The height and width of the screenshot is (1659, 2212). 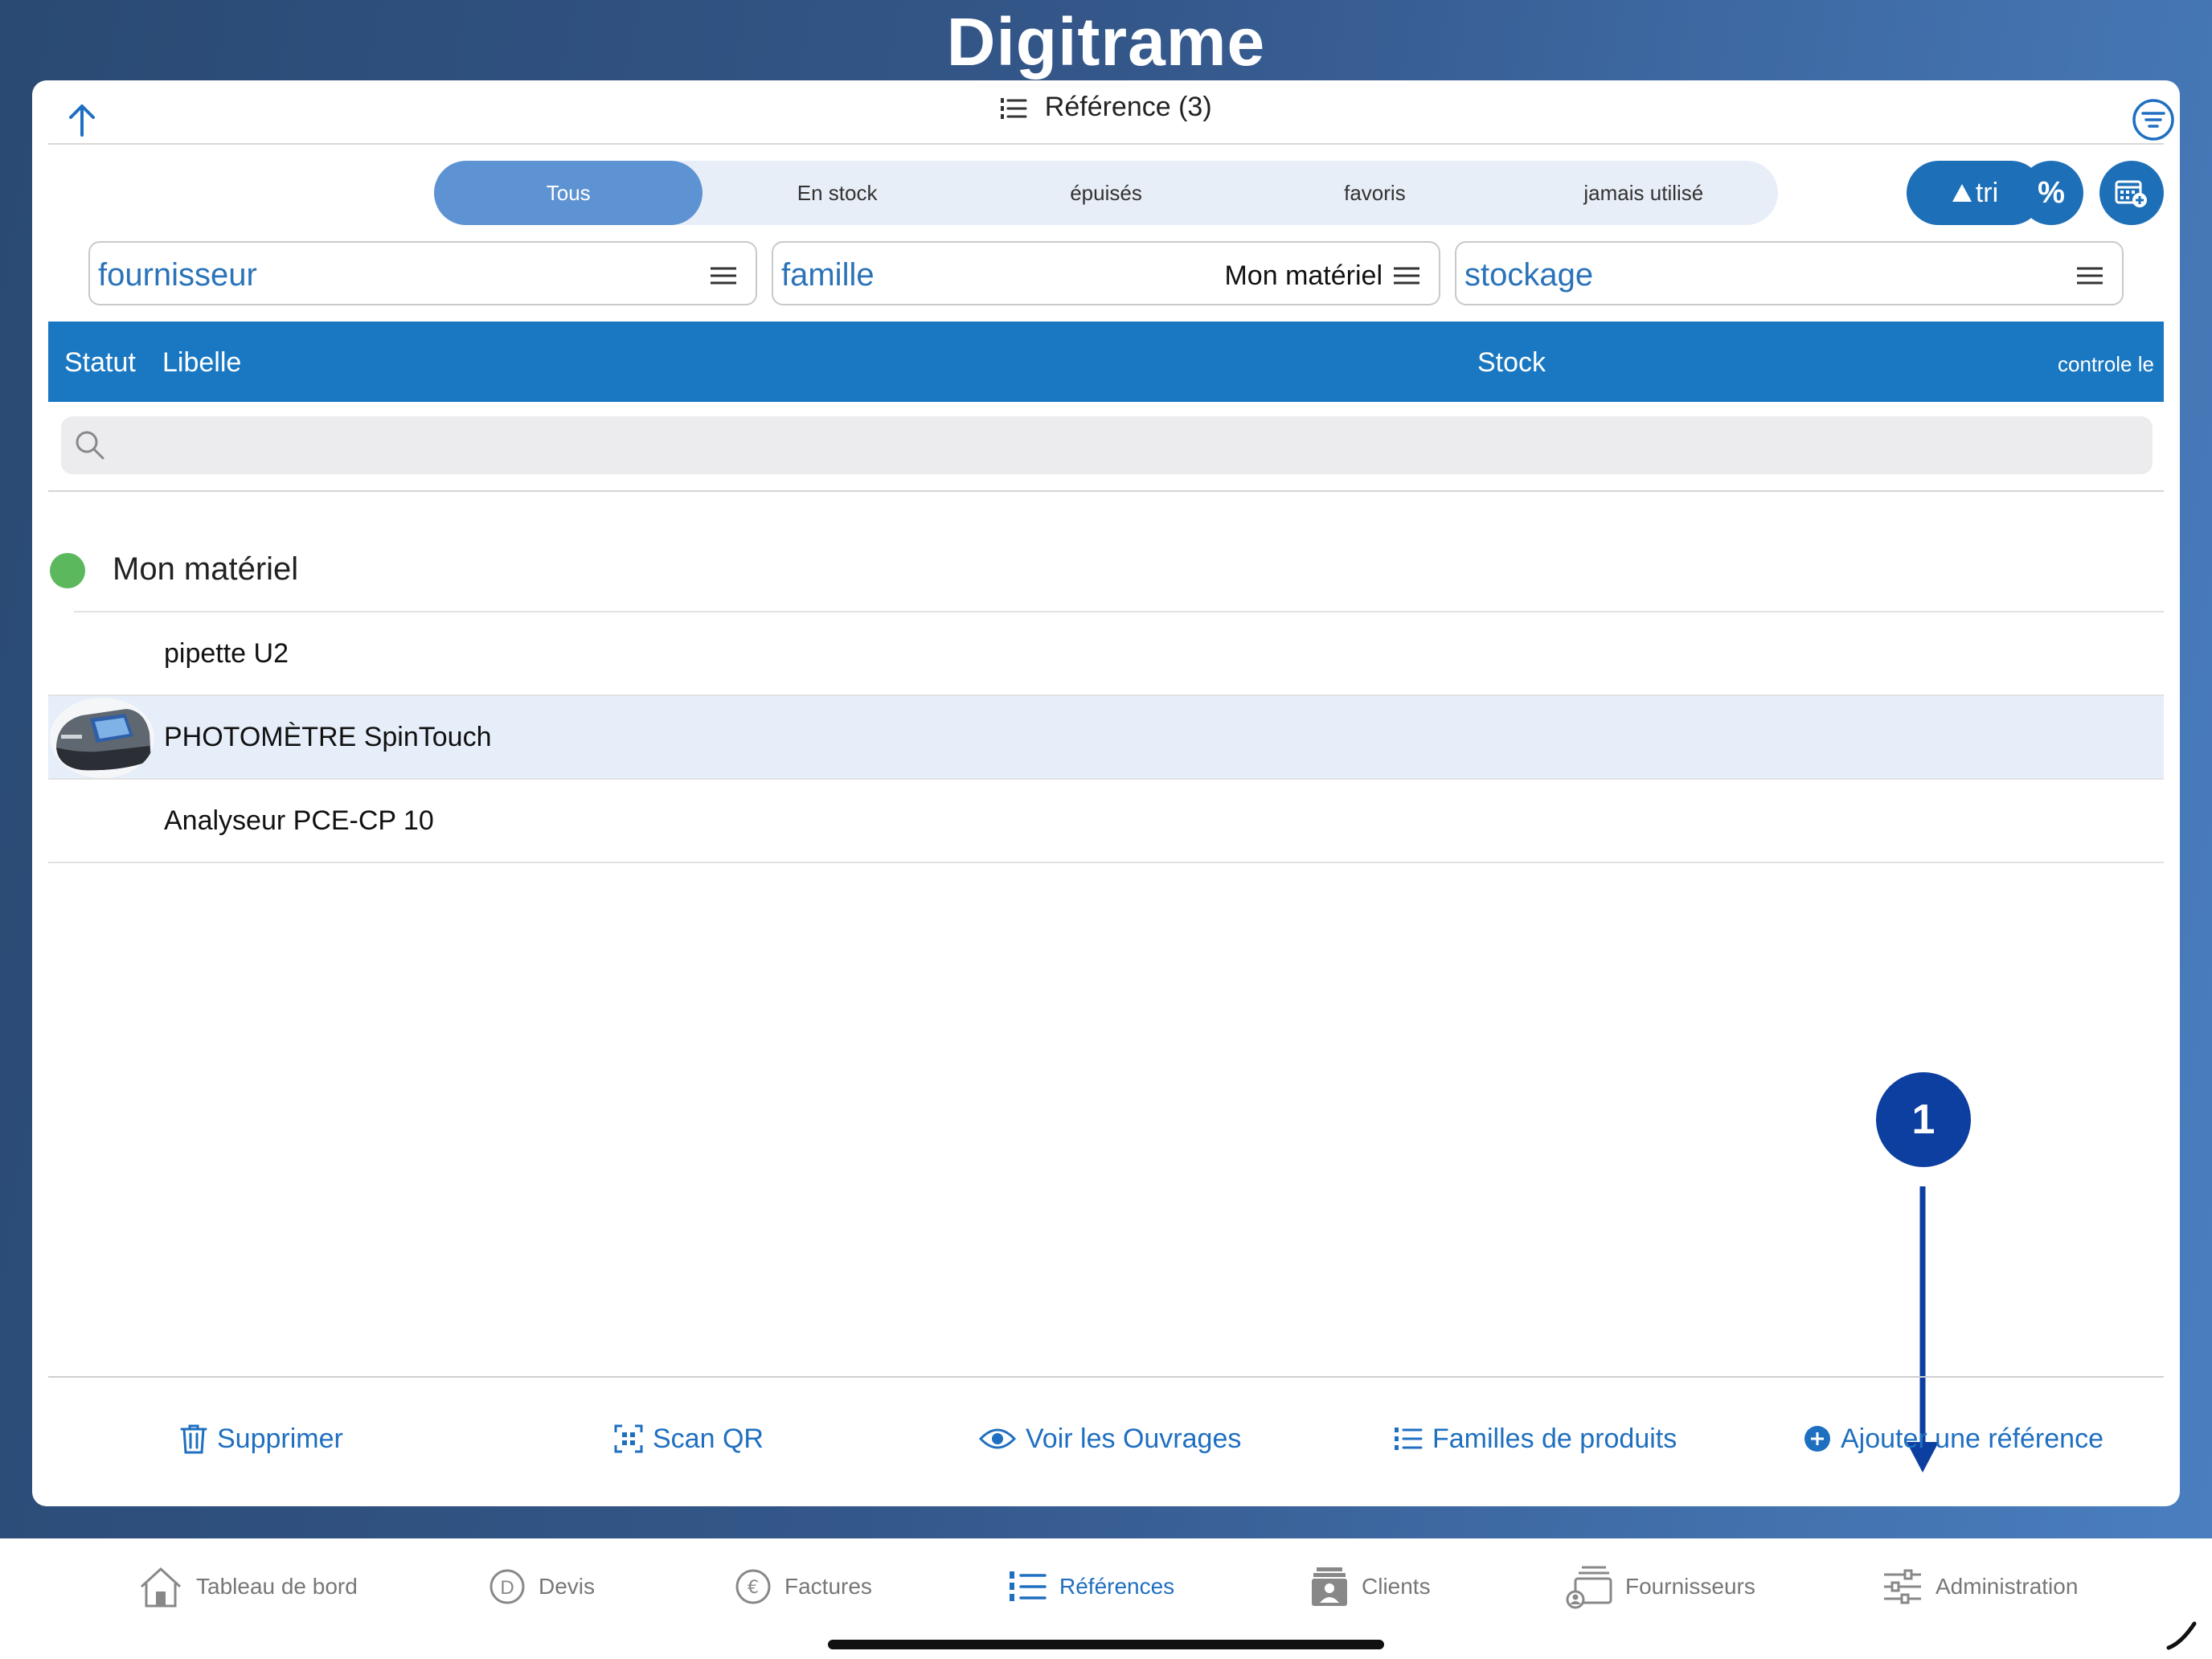 I want to click on segment-epuises: épuisés, so click(x=1106, y=193).